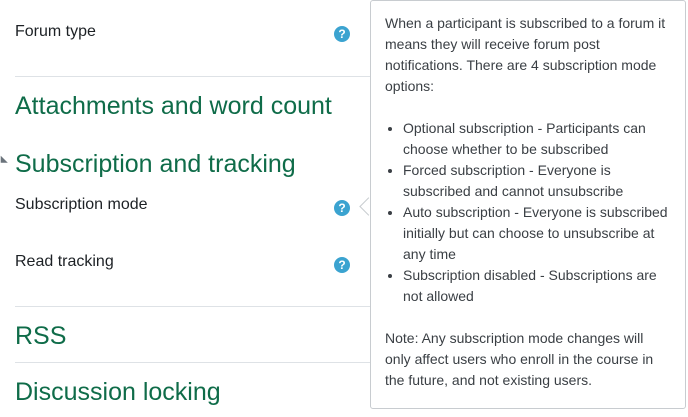 Image resolution: width=688 pixels, height=417 pixels. What do you see at coordinates (81, 204) in the screenshot?
I see `subscription-mode-label: Subscription mode` at bounding box center [81, 204].